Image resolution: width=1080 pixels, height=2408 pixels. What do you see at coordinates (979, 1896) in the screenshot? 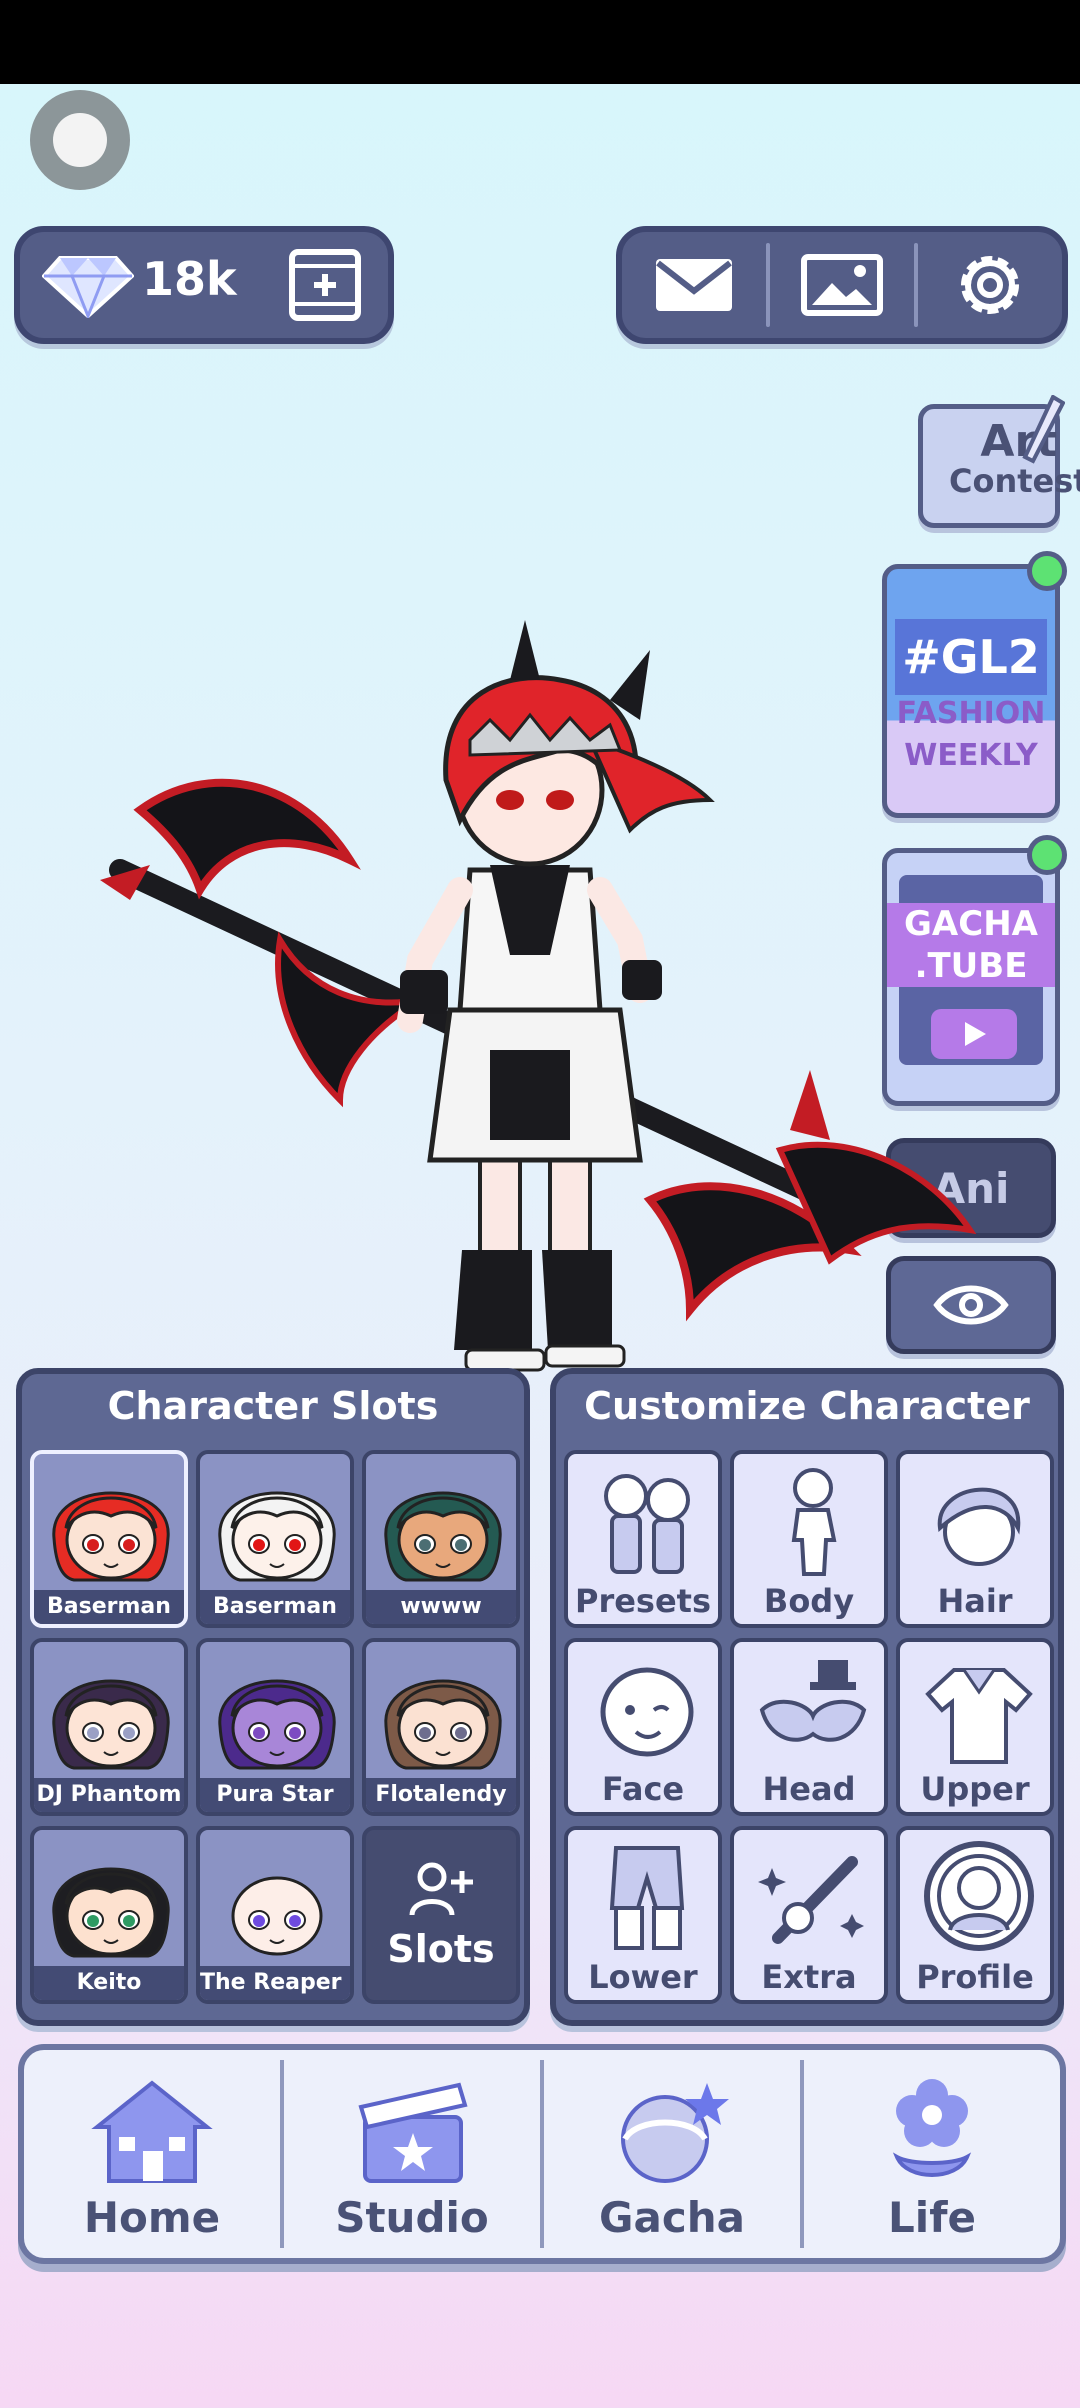
I see `profile-icon` at bounding box center [979, 1896].